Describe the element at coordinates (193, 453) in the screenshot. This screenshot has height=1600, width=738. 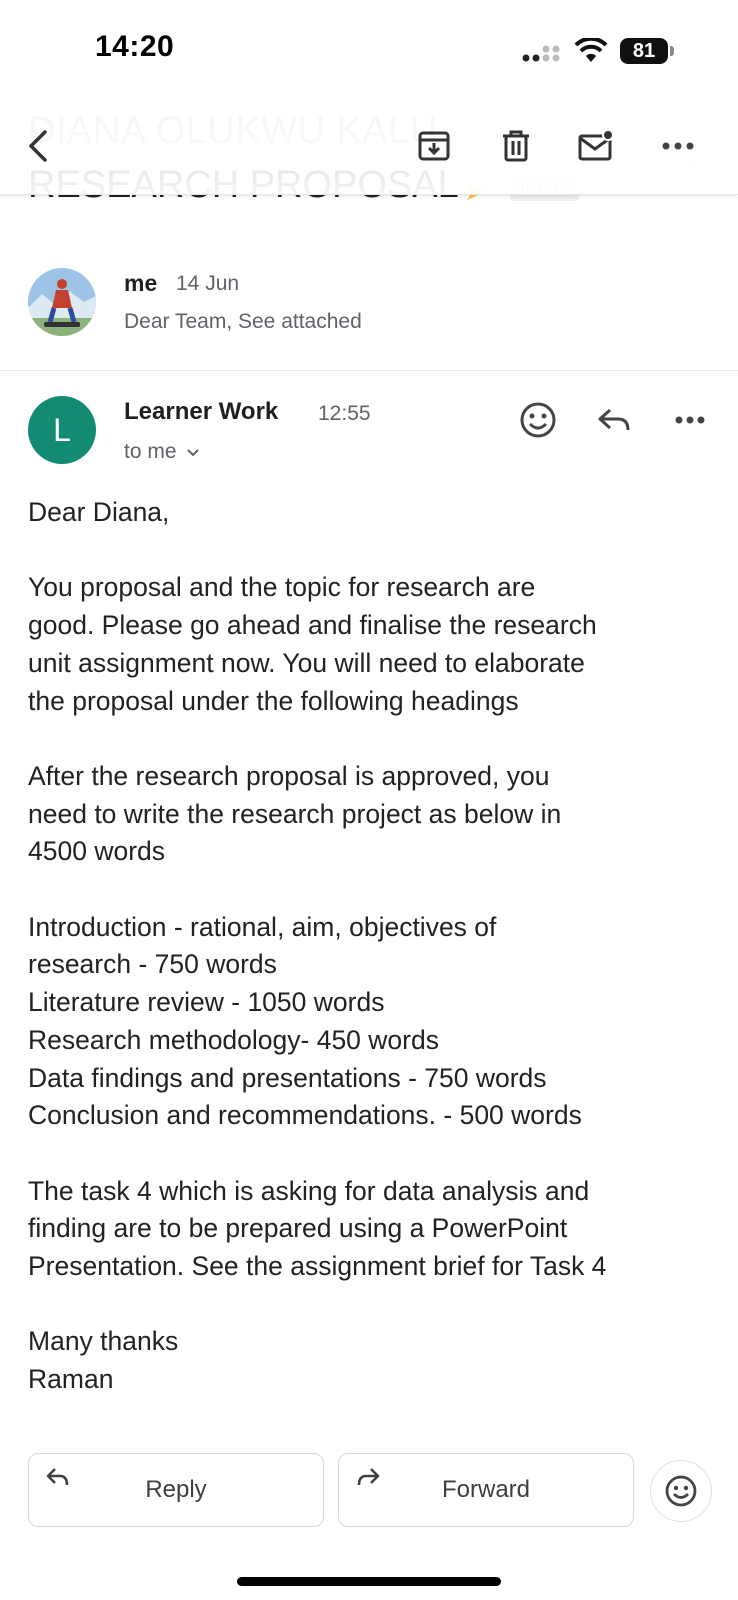
I see `chevron-down-icon` at that location.